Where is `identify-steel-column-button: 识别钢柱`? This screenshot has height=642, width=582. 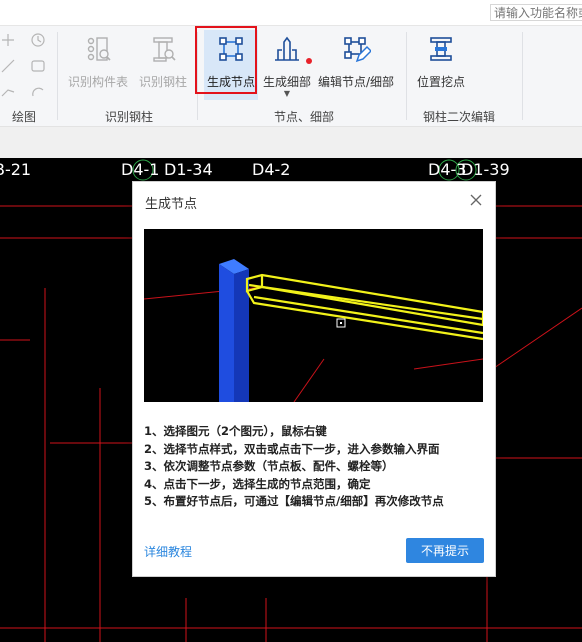 identify-steel-column-button: 识别钢柱 is located at coordinates (163, 65).